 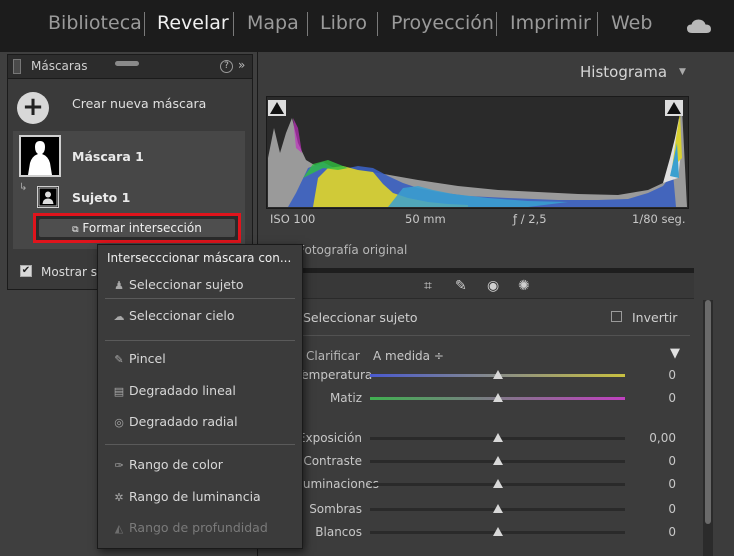 I want to click on focal-length: 50 mm, so click(x=425, y=219).